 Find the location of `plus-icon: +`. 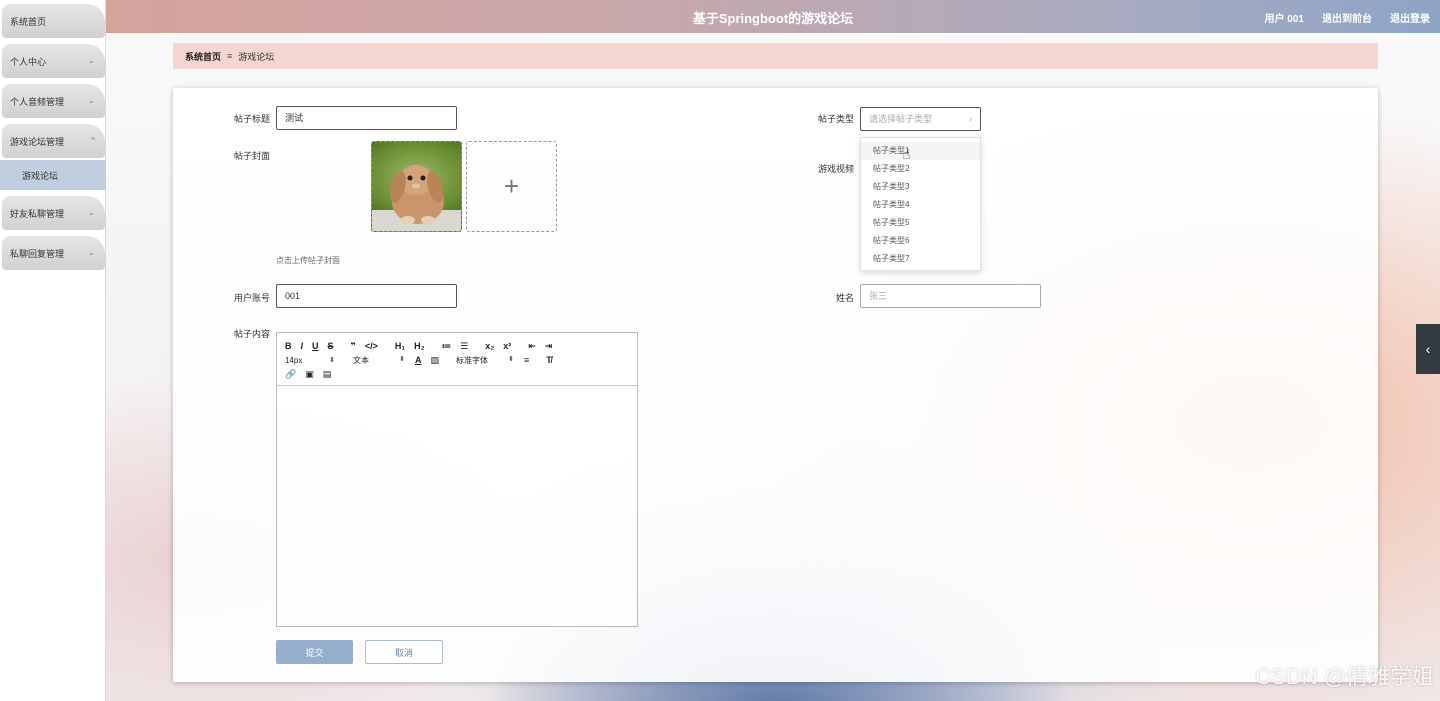

plus-icon: + is located at coordinates (511, 186).